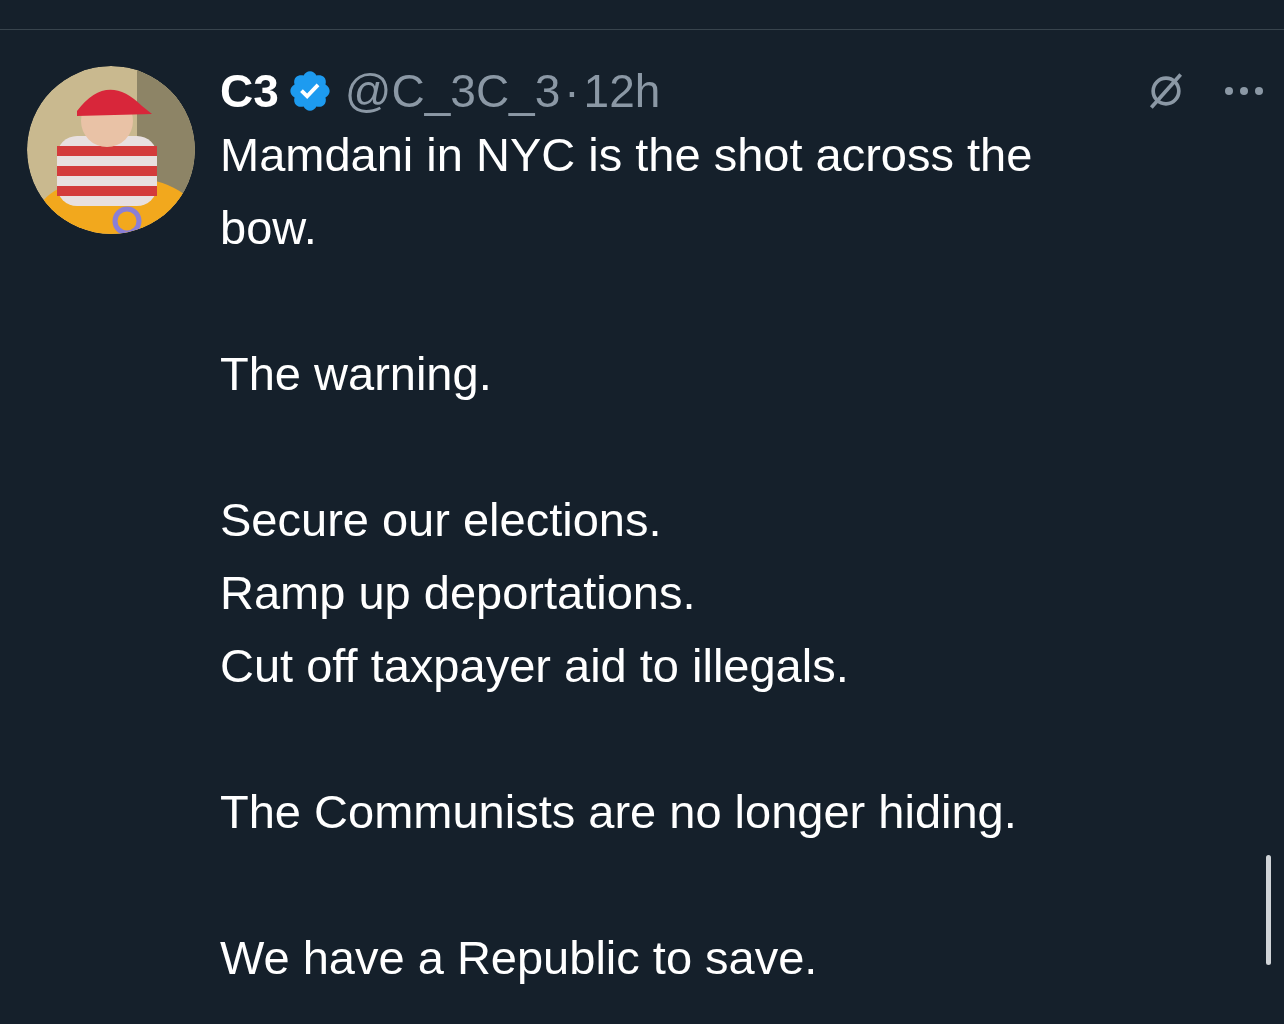 This screenshot has width=1284, height=1024. Describe the element at coordinates (1268, 910) in the screenshot. I see `scrollbar` at that location.